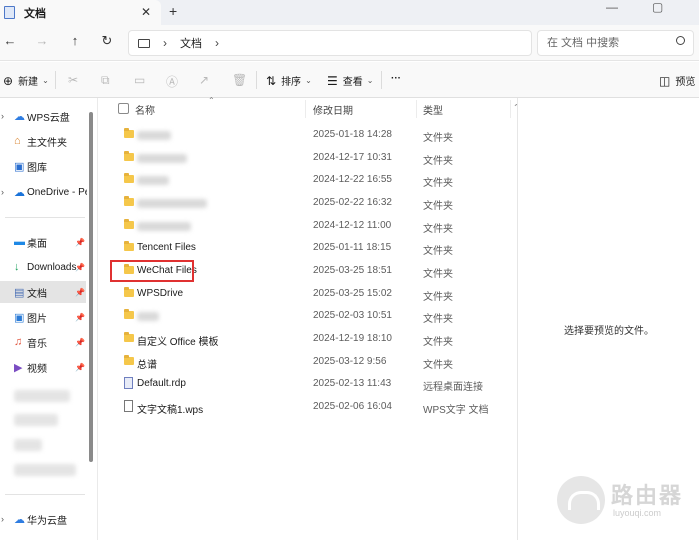 The image size is (699, 540). Describe the element at coordinates (37, 168) in the screenshot. I see `sidebar-item-label: 图库` at that location.